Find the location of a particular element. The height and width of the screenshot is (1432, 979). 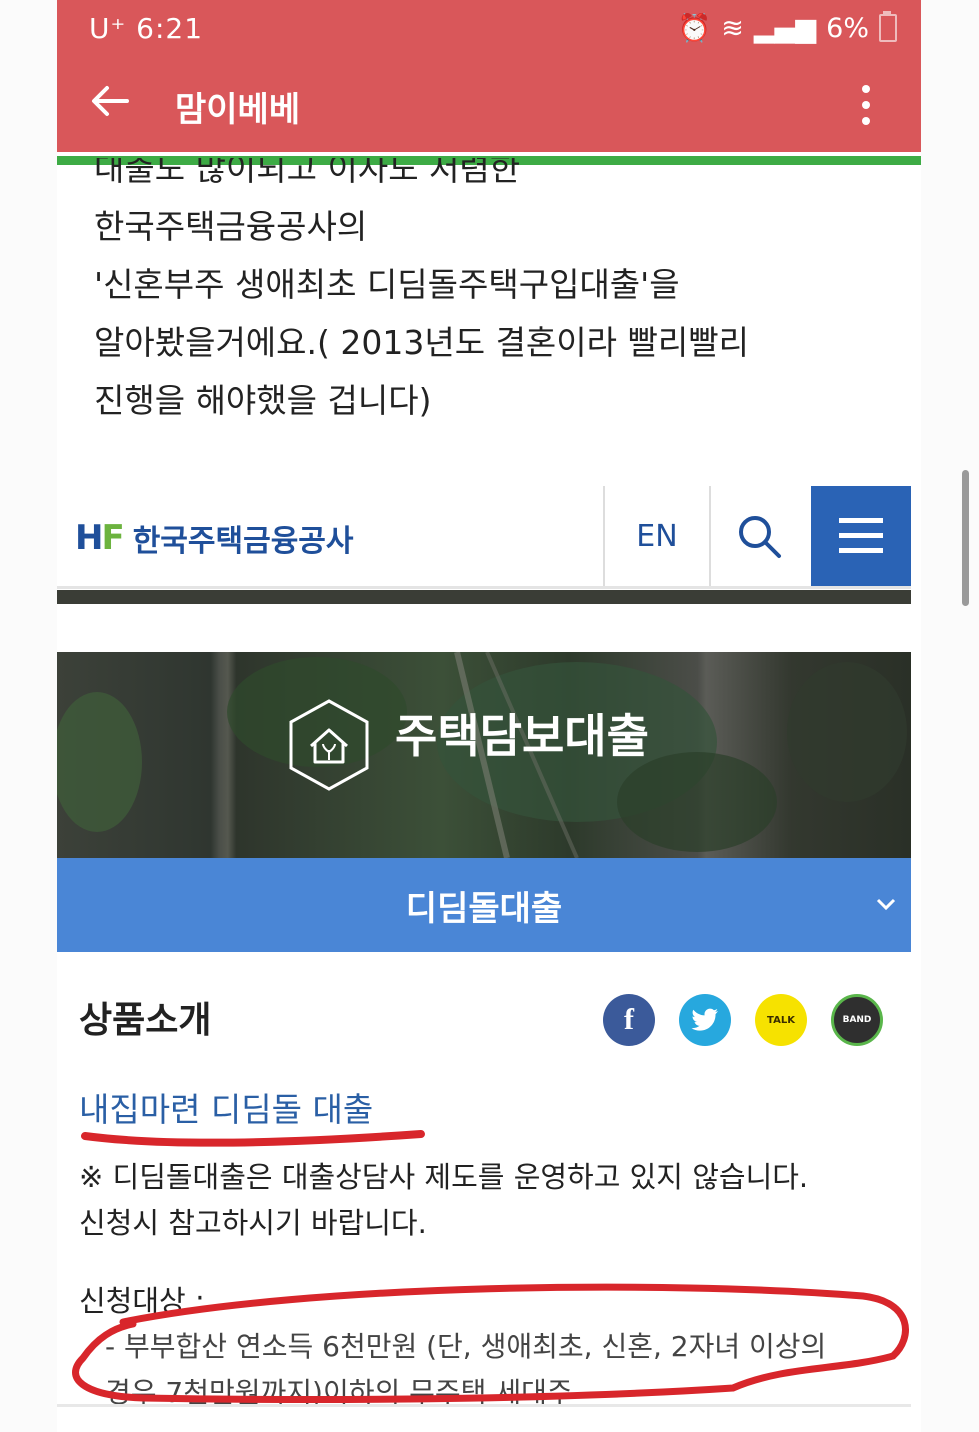

alarm-icon: ⏰ is located at coordinates (694, 28).